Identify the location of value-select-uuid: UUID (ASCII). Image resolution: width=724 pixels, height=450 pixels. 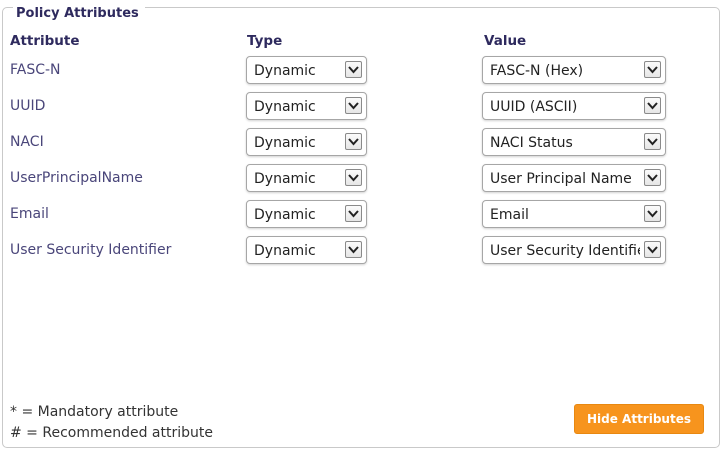
(574, 106).